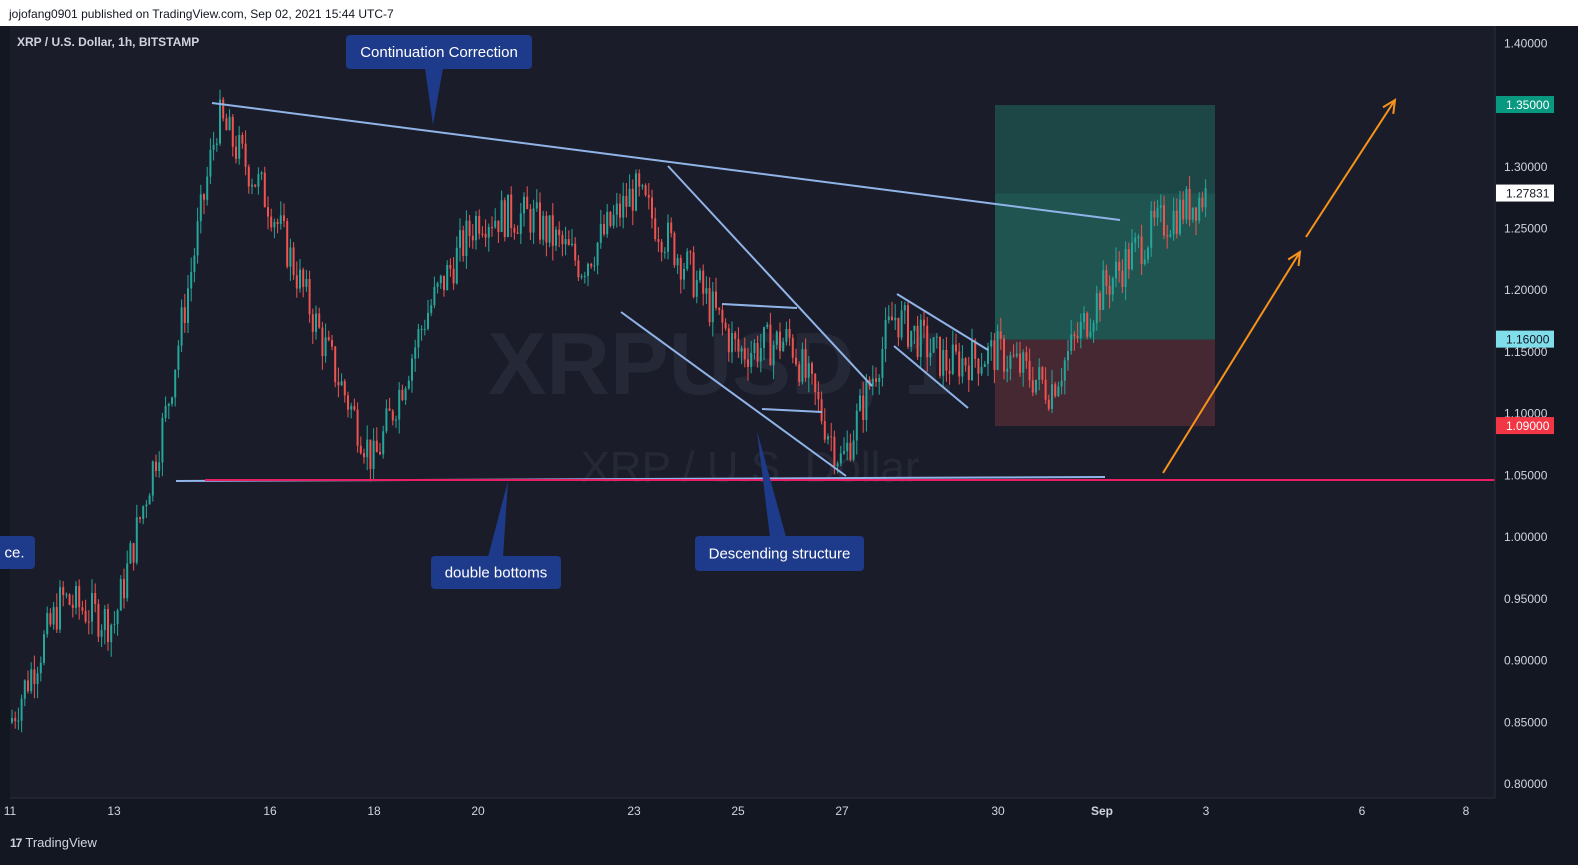  I want to click on stop-badge-label: 1.09000, so click(1528, 426).